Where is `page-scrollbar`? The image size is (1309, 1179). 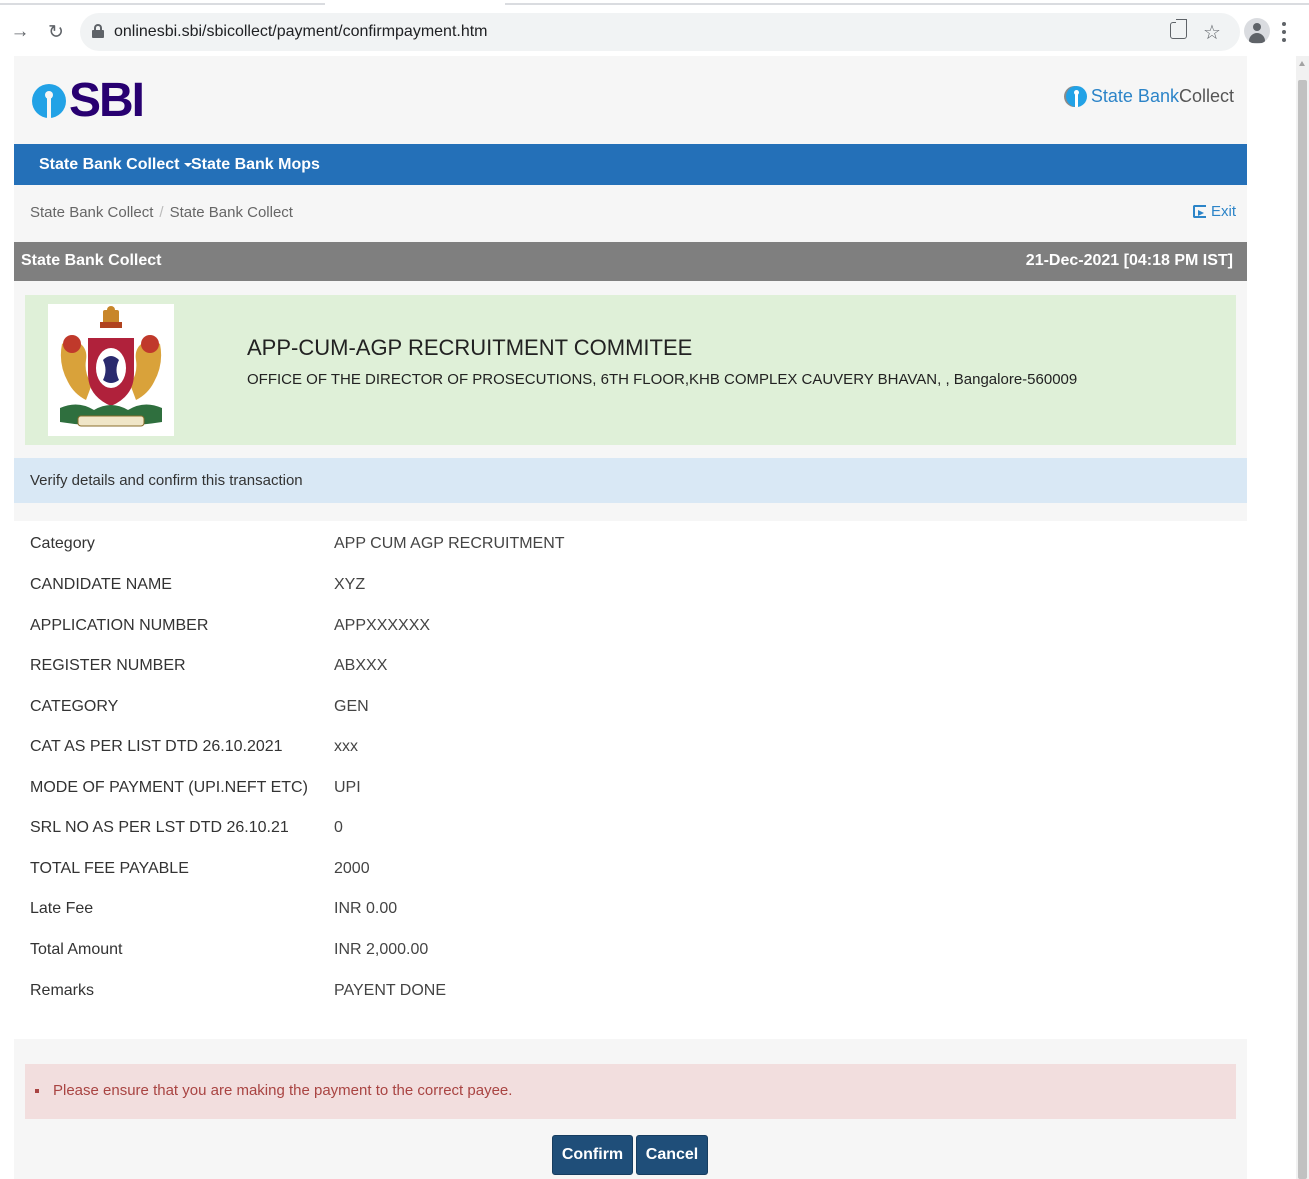 page-scrollbar is located at coordinates (1302, 617).